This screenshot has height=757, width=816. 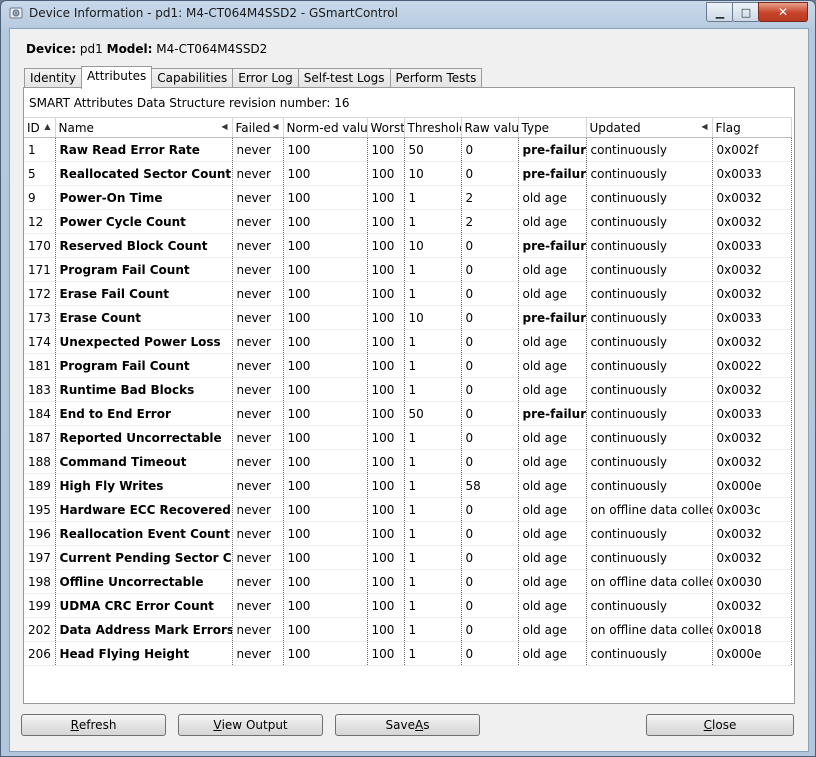 I want to click on column-header-type: Type, so click(x=552, y=127).